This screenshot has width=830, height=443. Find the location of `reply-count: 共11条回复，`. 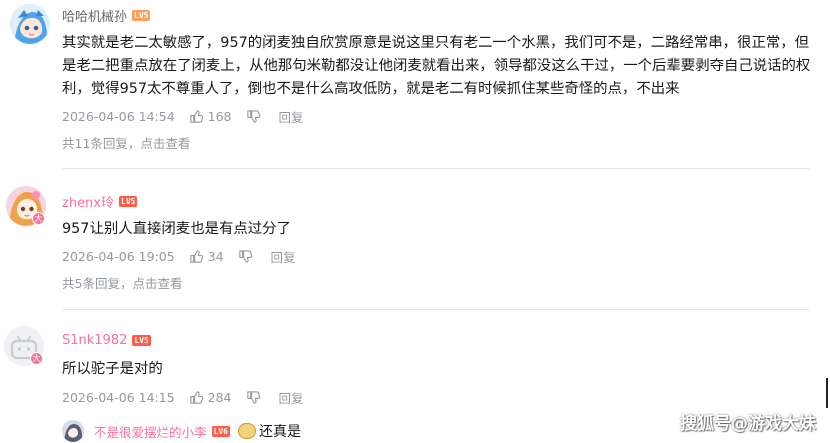

reply-count: 共11条回复， is located at coordinates (101, 143).